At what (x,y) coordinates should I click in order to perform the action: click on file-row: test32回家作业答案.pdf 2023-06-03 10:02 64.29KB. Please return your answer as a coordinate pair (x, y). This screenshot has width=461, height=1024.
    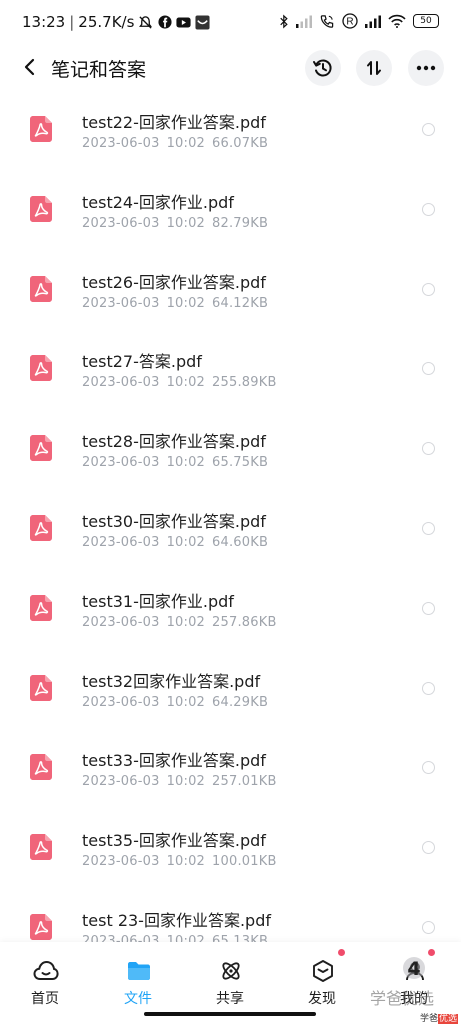
    Looking at the image, I should click on (230, 691).